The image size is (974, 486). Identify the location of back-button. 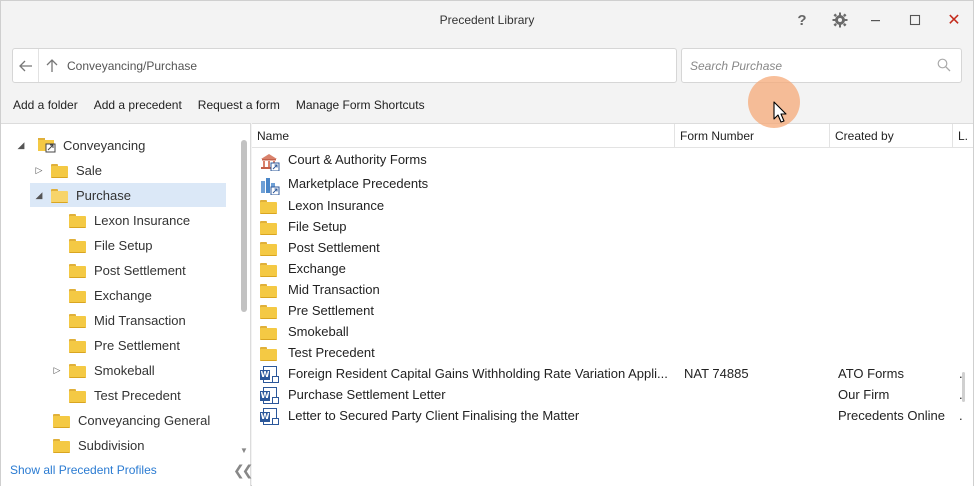
(26, 65).